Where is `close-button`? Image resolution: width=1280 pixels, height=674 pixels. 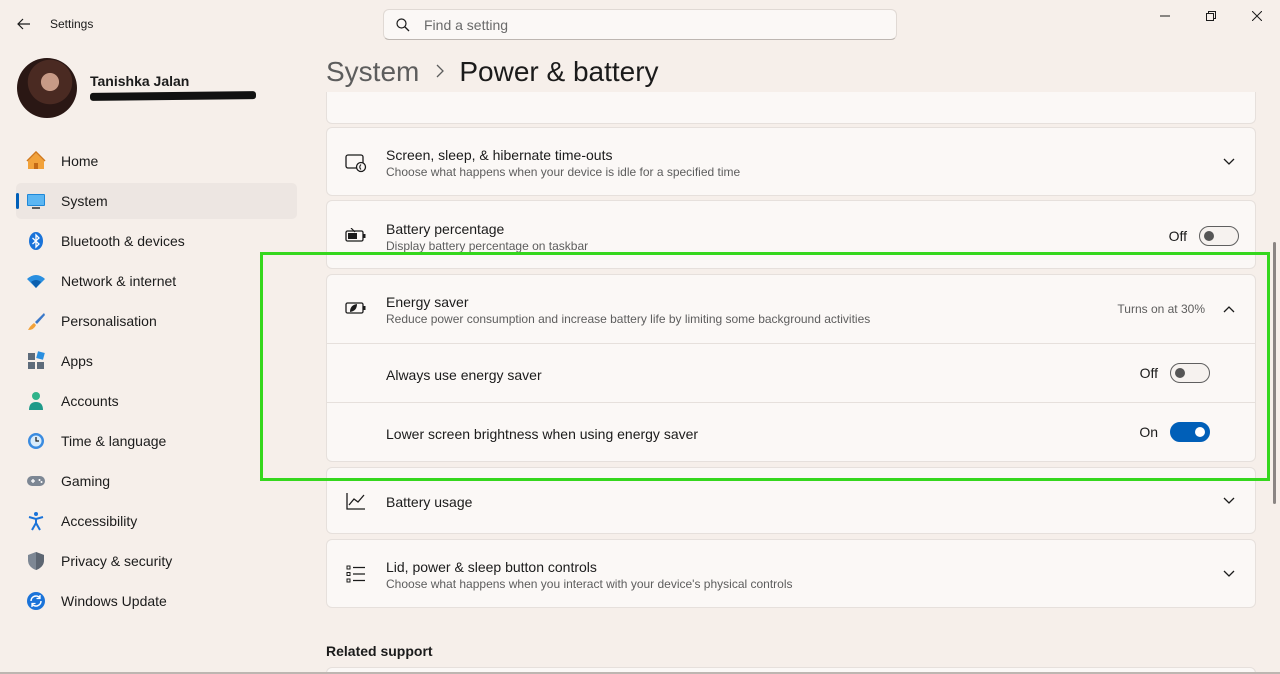 close-button is located at coordinates (1257, 16).